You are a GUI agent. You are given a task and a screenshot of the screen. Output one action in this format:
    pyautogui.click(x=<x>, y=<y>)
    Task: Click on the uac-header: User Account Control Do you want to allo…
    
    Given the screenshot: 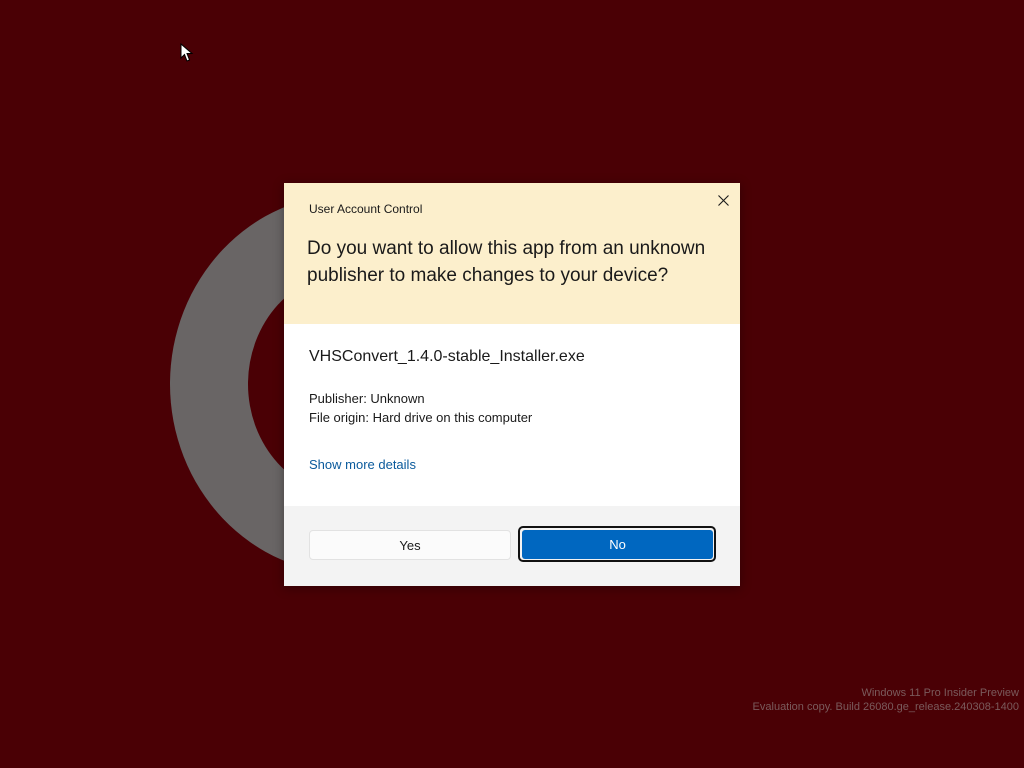 What is the action you would take?
    pyautogui.click(x=512, y=253)
    